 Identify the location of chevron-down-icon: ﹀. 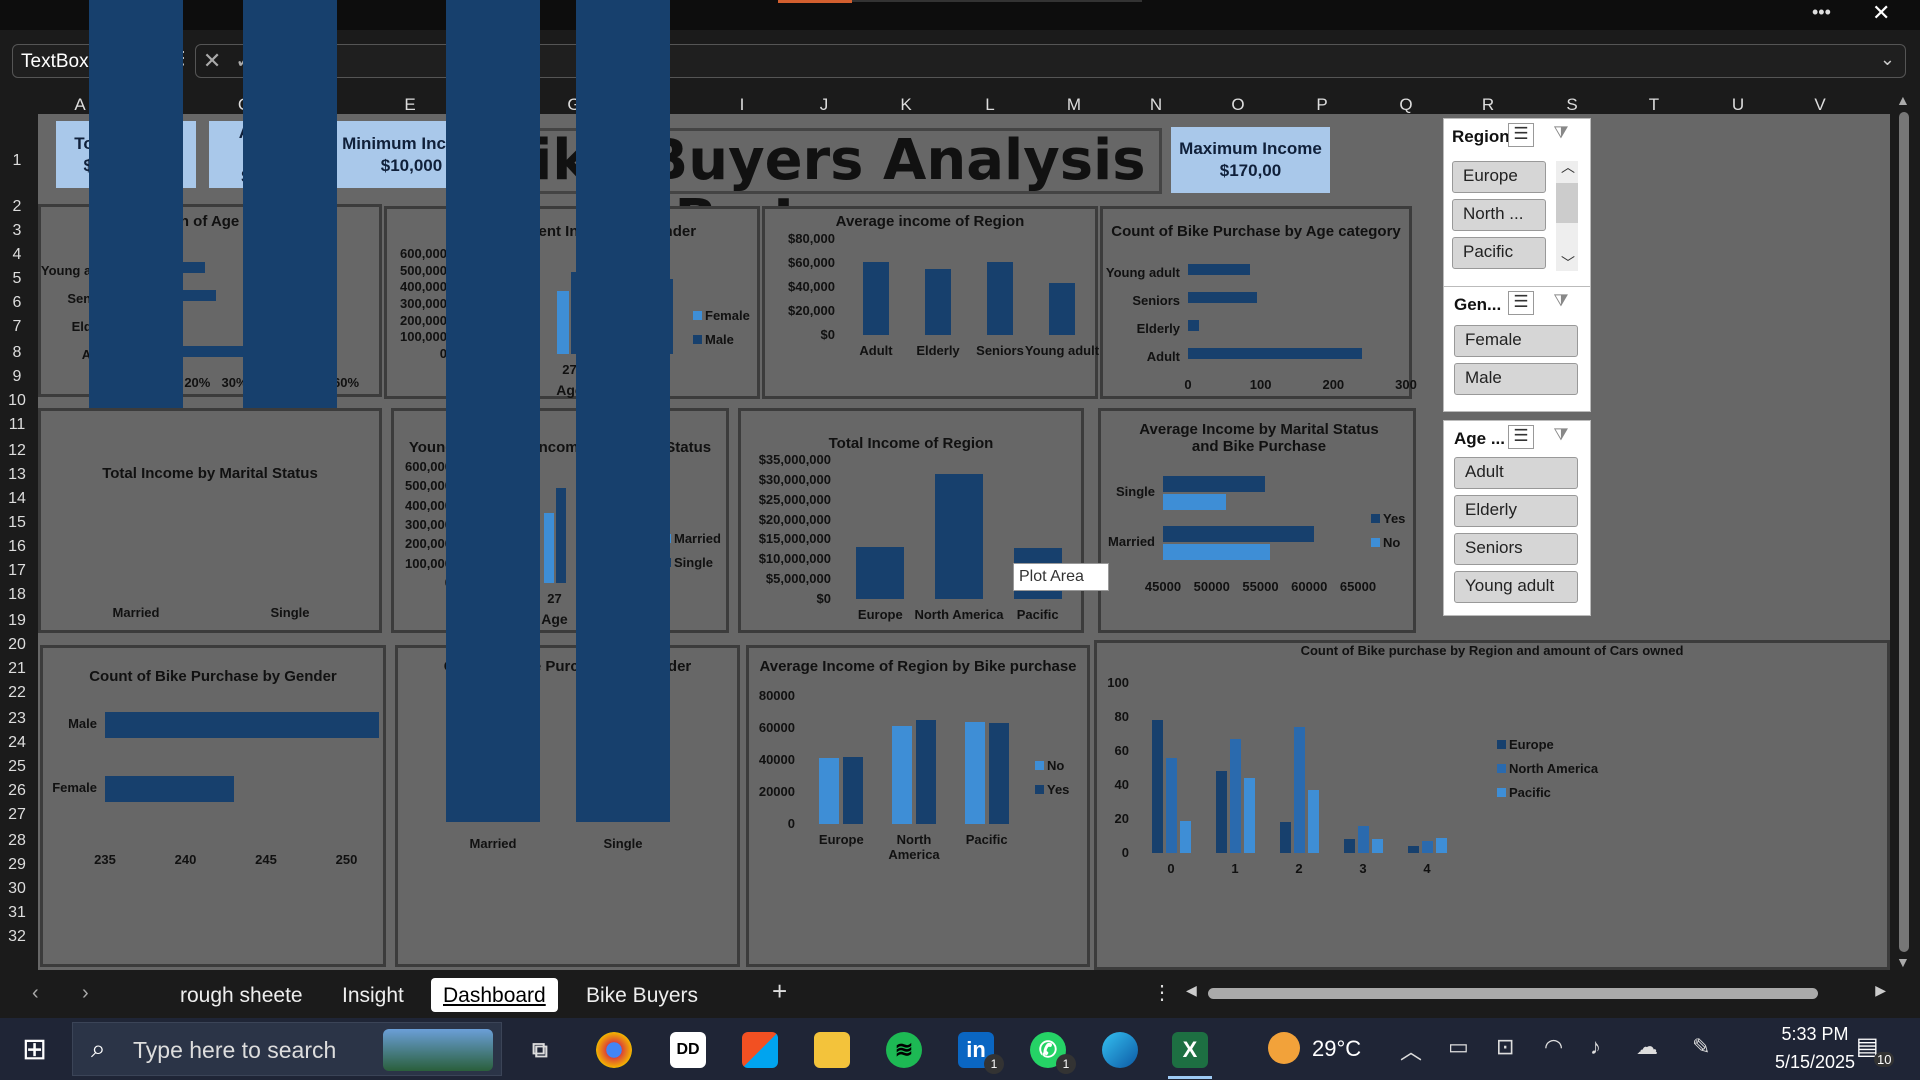
(1568, 263).